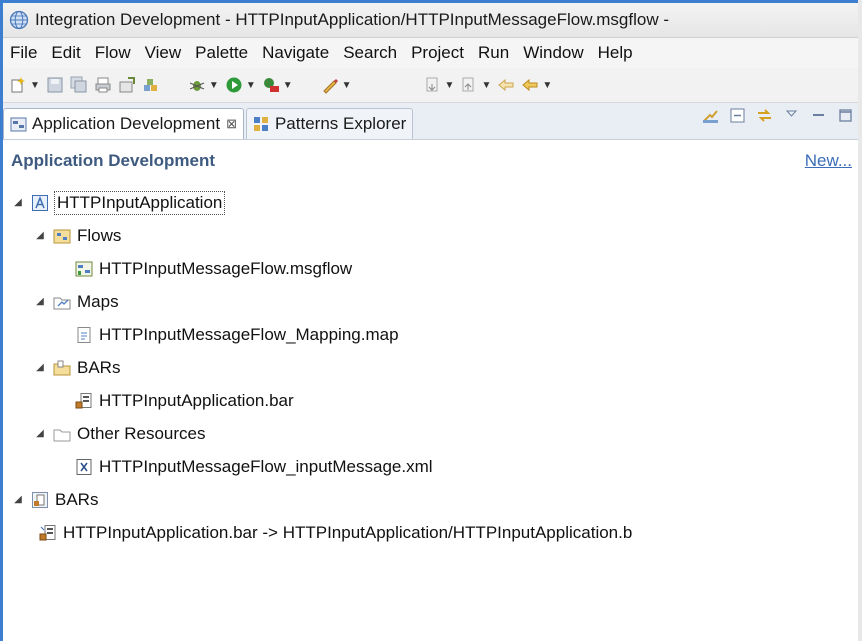  I want to click on next-annotation-button: ▼, so click(439, 85).